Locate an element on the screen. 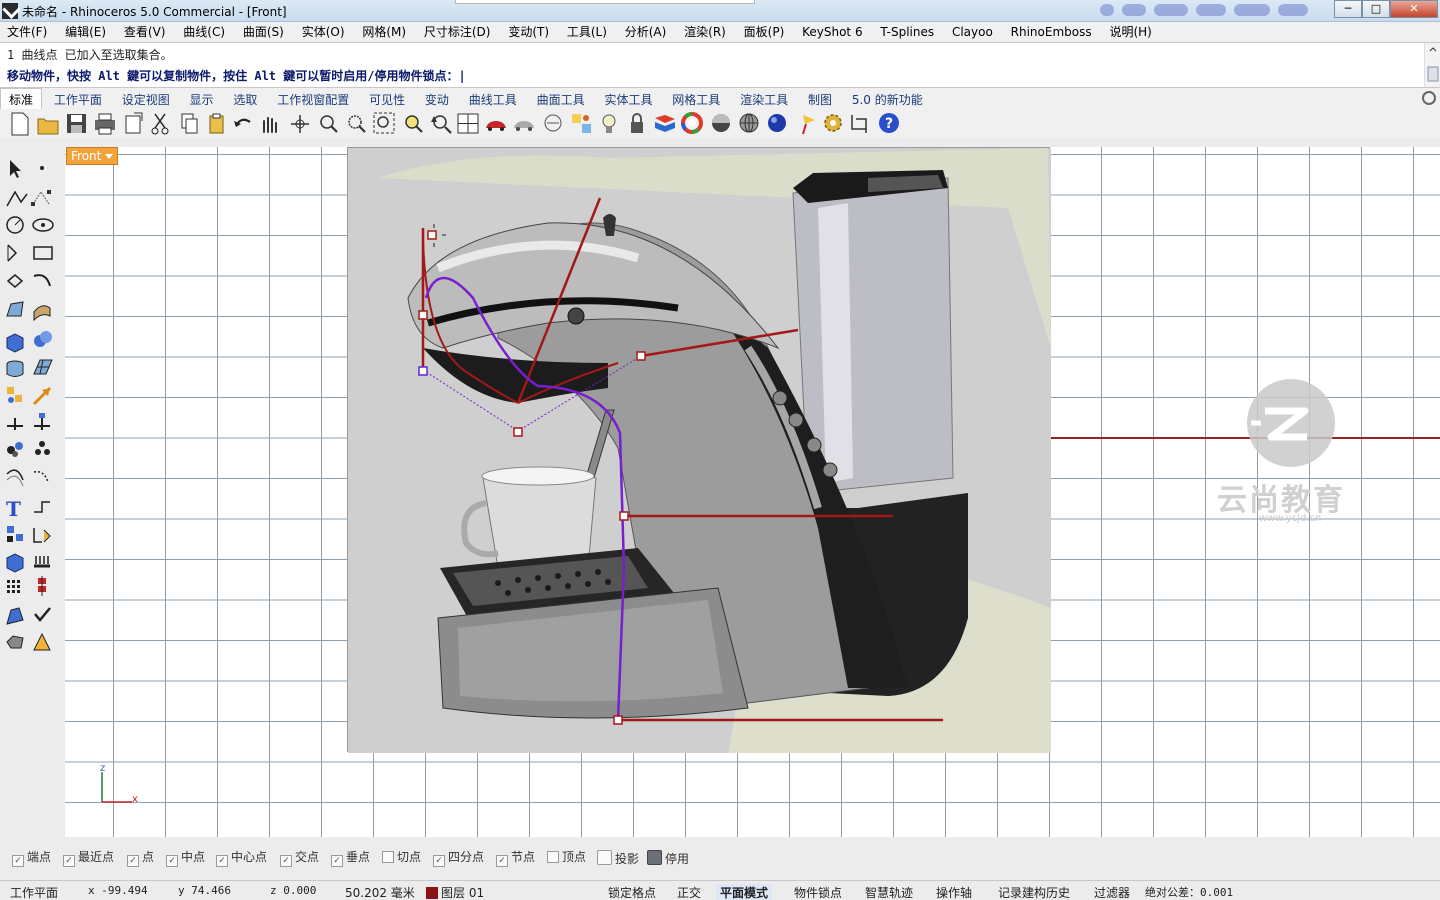 The image size is (1440, 900). menu-panels: 面板(P) is located at coordinates (764, 31).